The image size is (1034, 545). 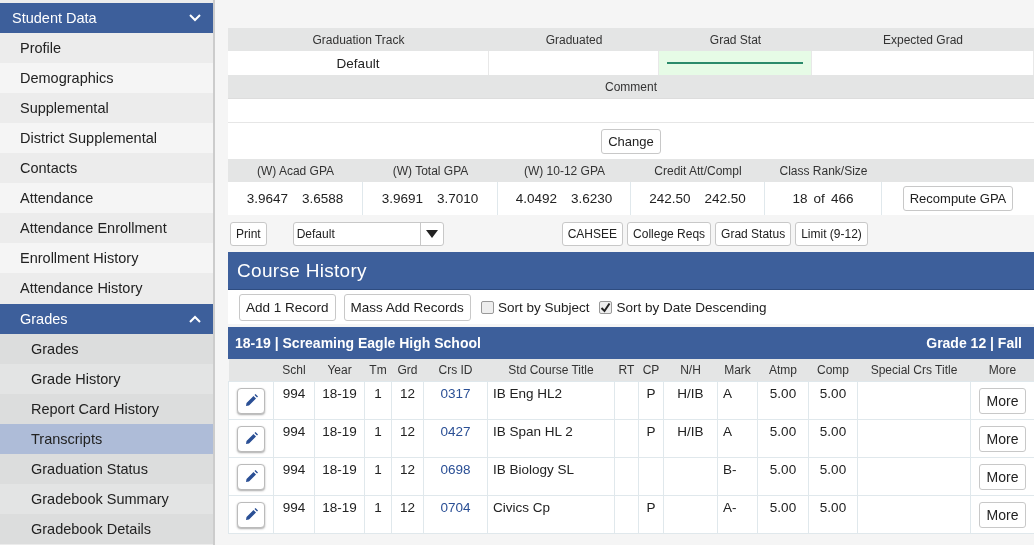 What do you see at coordinates (753, 234) in the screenshot?
I see `toolbar-button: Grad Status` at bounding box center [753, 234].